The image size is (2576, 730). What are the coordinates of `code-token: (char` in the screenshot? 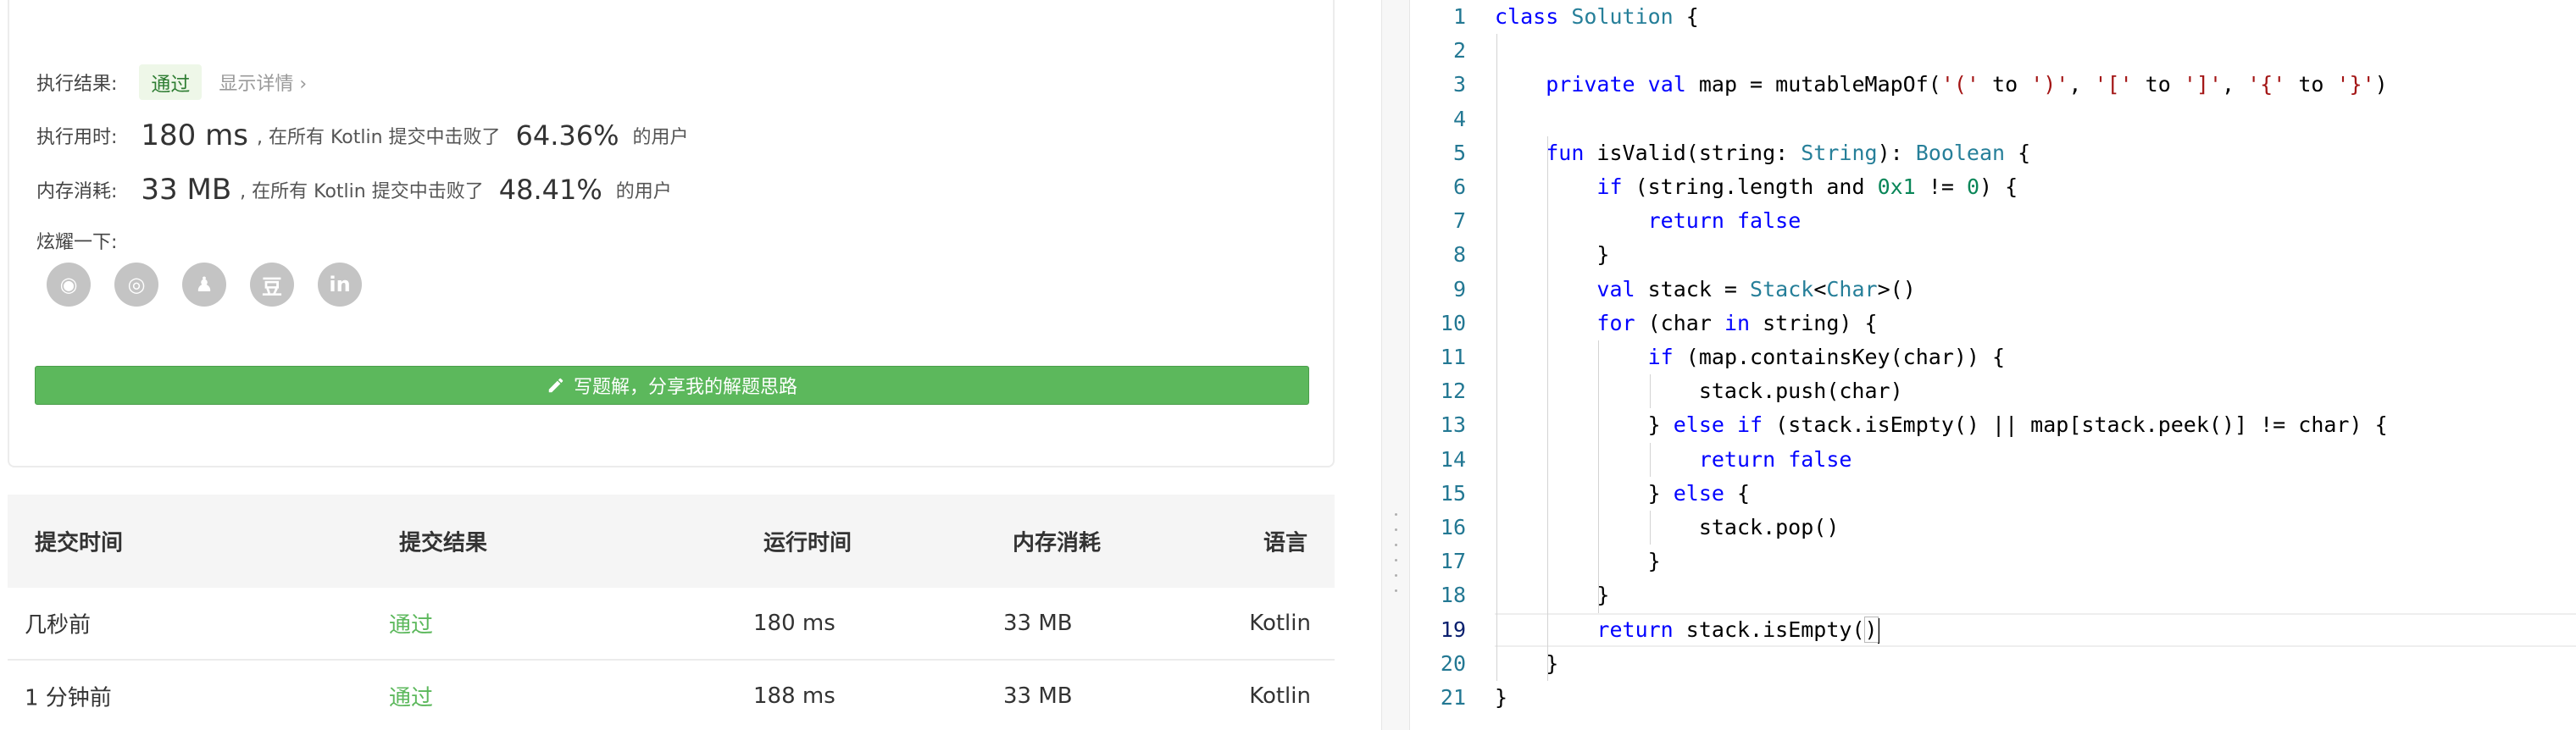 It's located at (1679, 322).